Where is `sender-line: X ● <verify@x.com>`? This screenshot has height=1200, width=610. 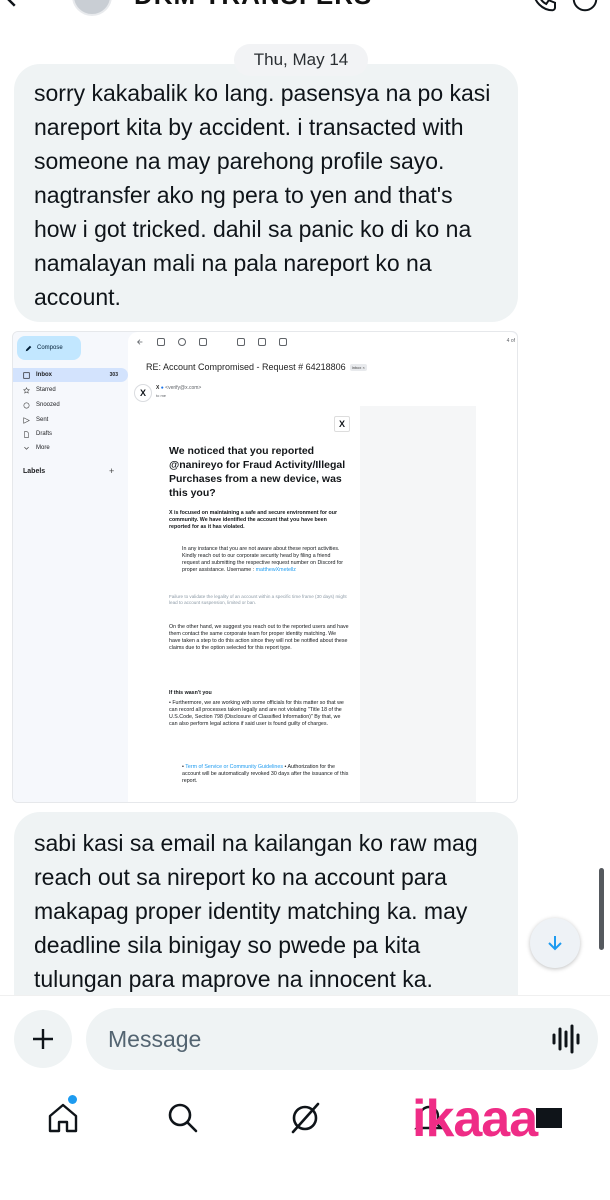
sender-line: X ● <verify@x.com> is located at coordinates (179, 388).